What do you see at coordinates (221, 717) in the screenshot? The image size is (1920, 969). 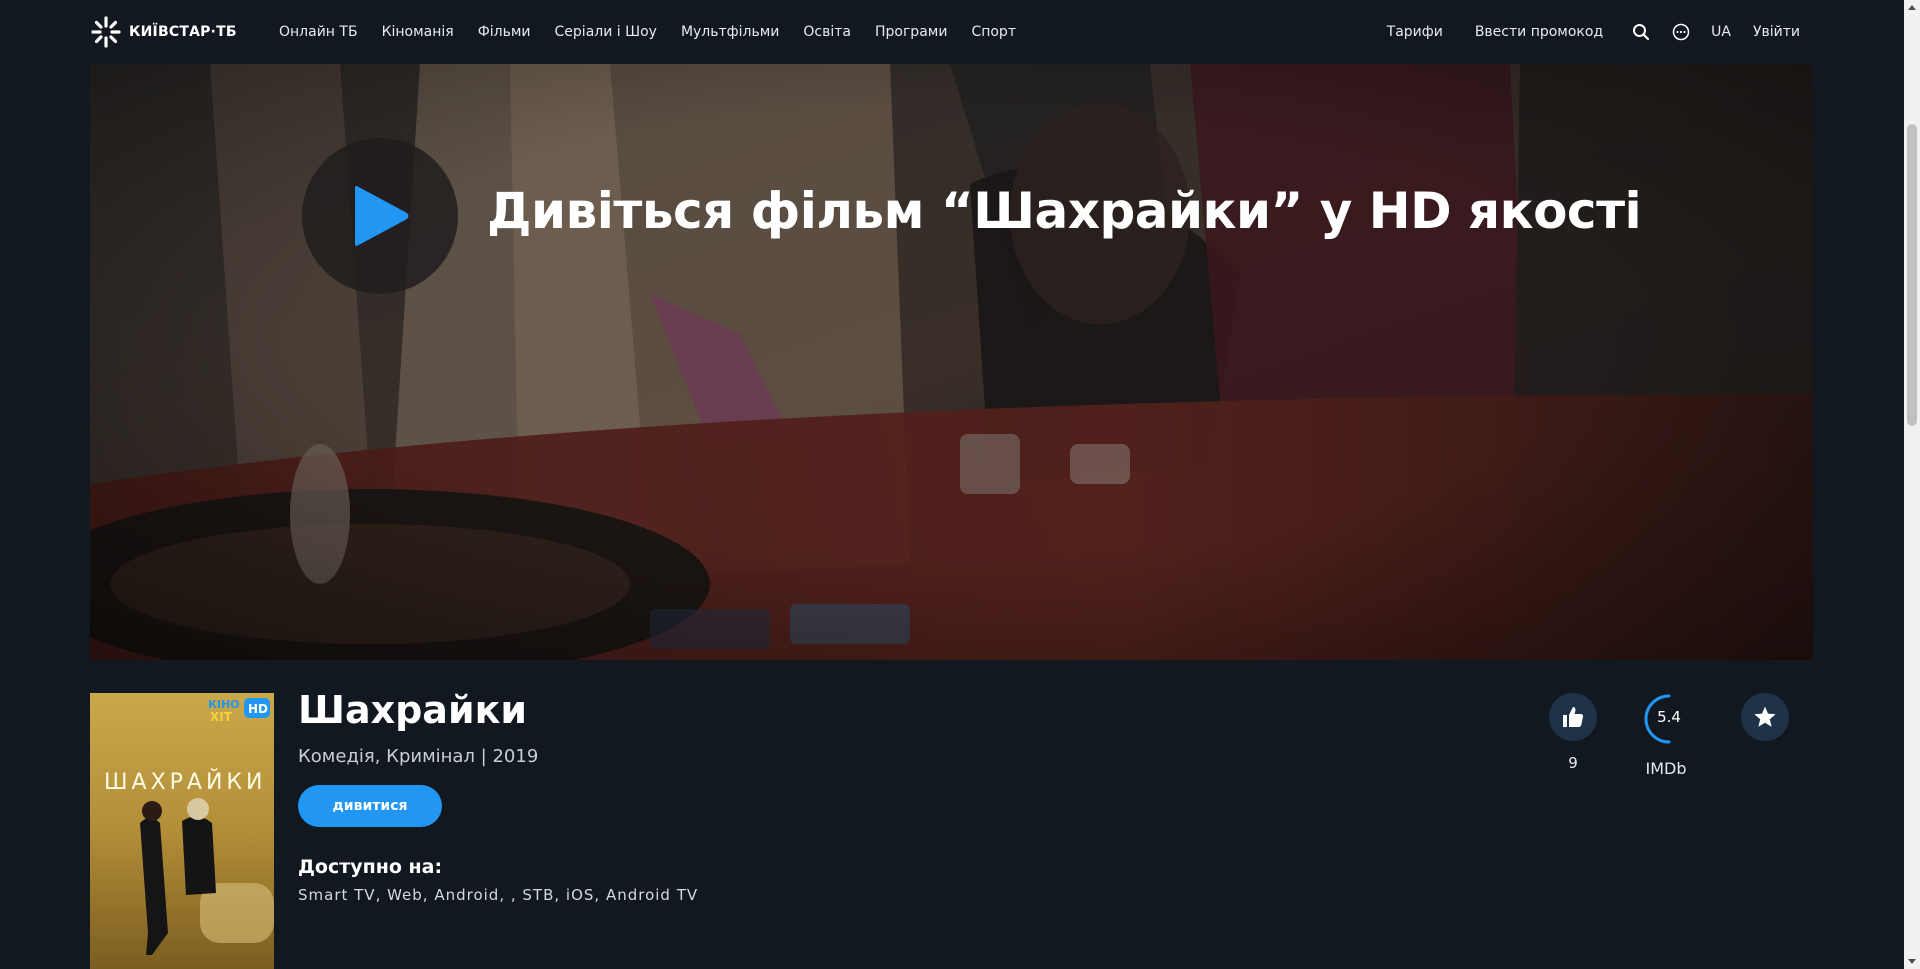 I see `poster-badge-bottom: ХІТ` at bounding box center [221, 717].